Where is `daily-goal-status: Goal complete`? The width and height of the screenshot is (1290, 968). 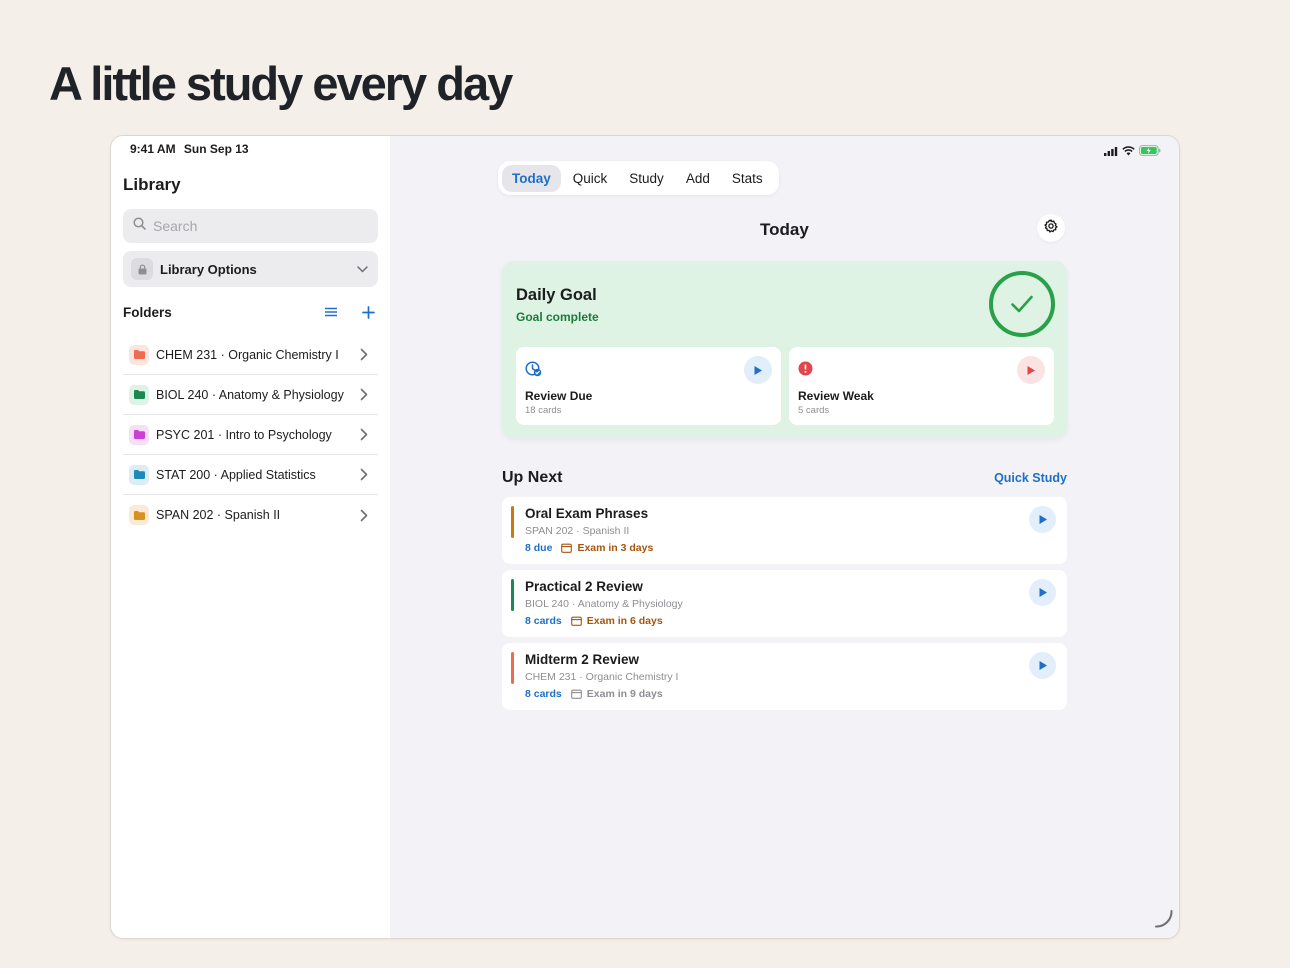 daily-goal-status: Goal complete is located at coordinates (557, 317).